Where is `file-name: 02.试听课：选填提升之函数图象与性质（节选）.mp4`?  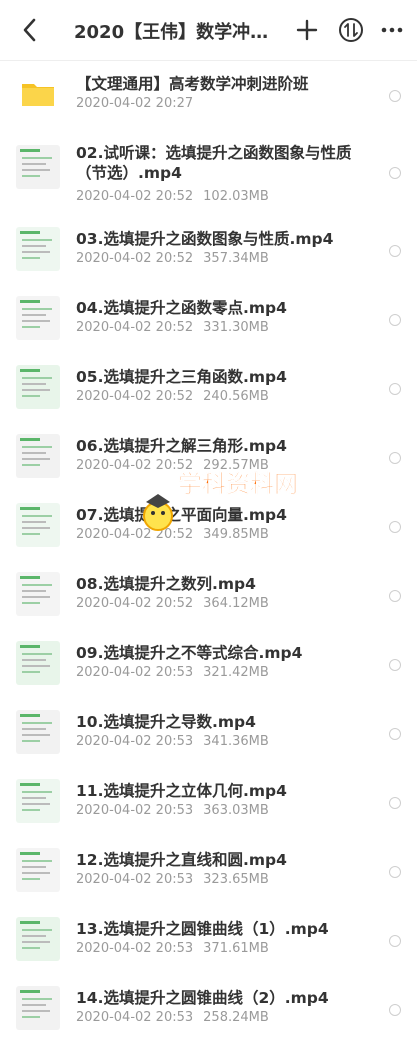 file-name: 02.试听课：选填提升之函数图象与性质（节选）.mp4 is located at coordinates (214, 163).